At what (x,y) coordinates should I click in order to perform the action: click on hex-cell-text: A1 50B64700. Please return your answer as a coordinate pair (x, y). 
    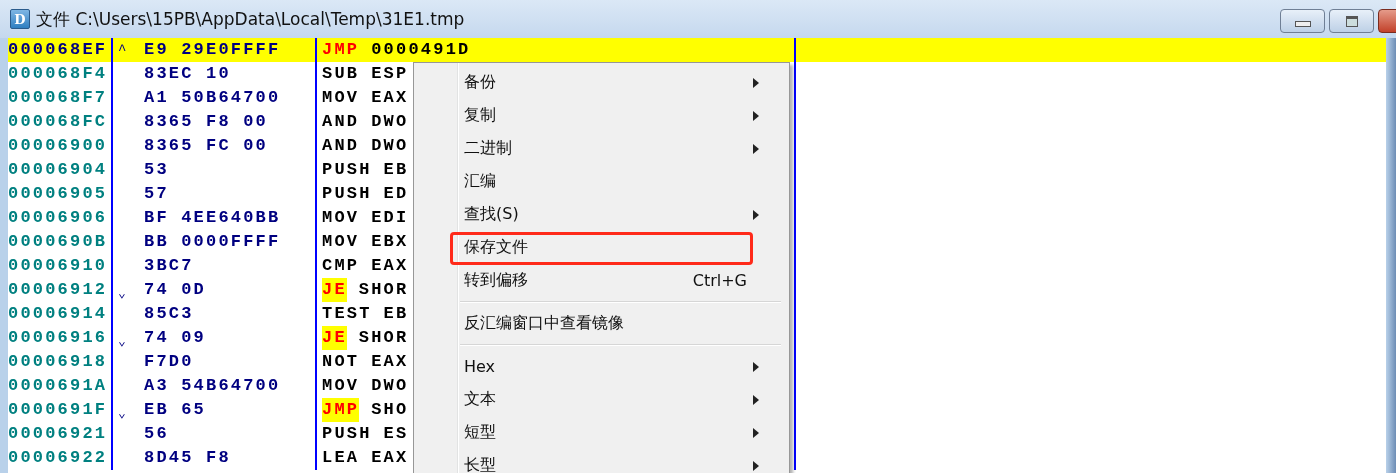
    Looking at the image, I should click on (212, 98).